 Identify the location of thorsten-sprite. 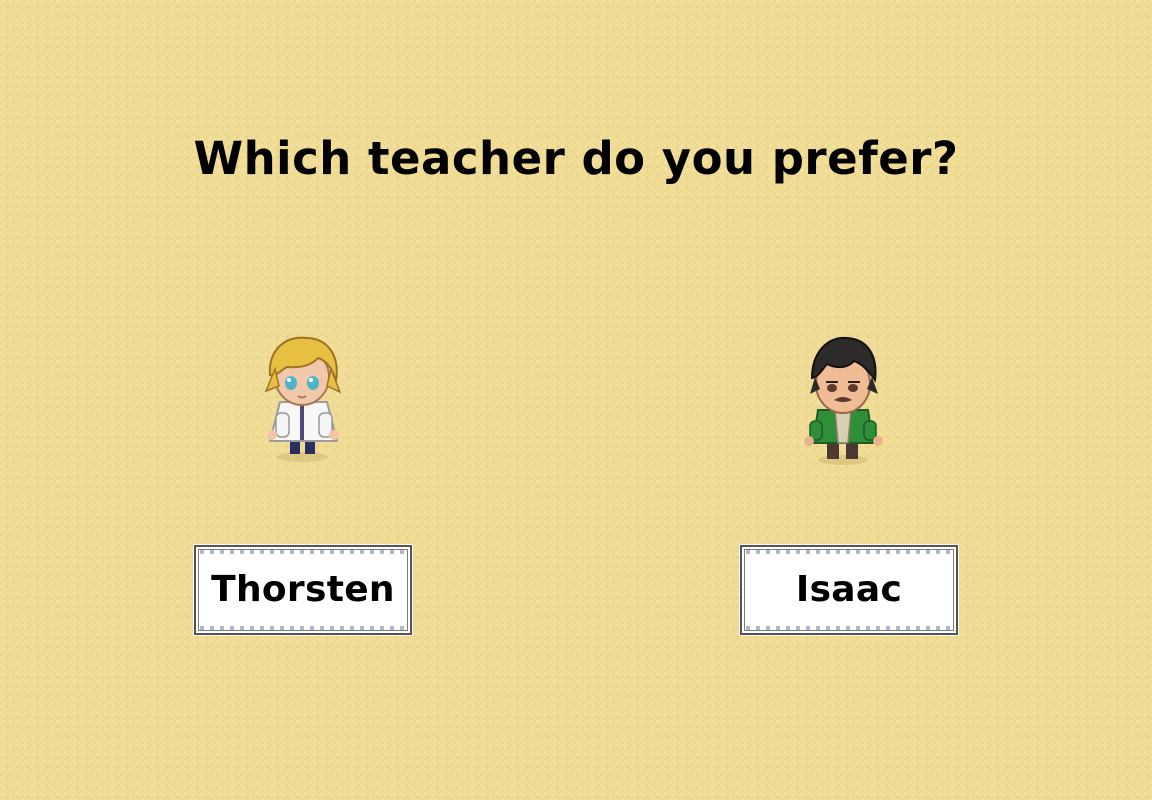
(303, 395).